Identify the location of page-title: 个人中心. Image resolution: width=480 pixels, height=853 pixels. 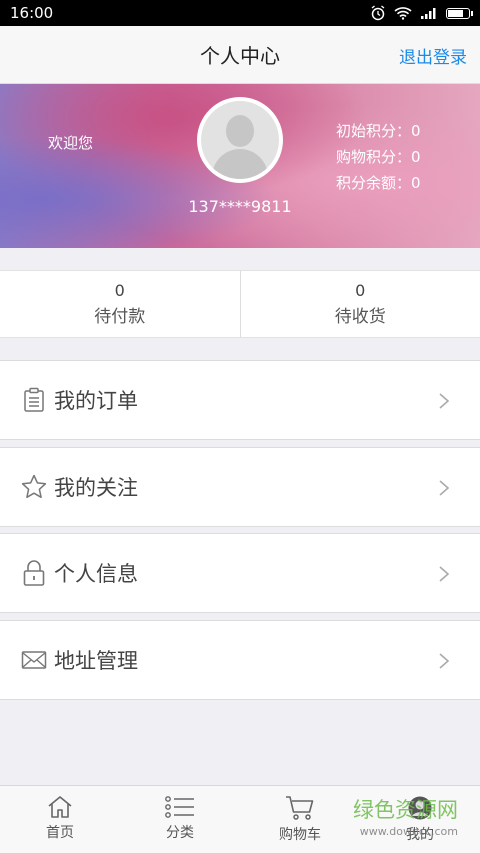
(240, 56).